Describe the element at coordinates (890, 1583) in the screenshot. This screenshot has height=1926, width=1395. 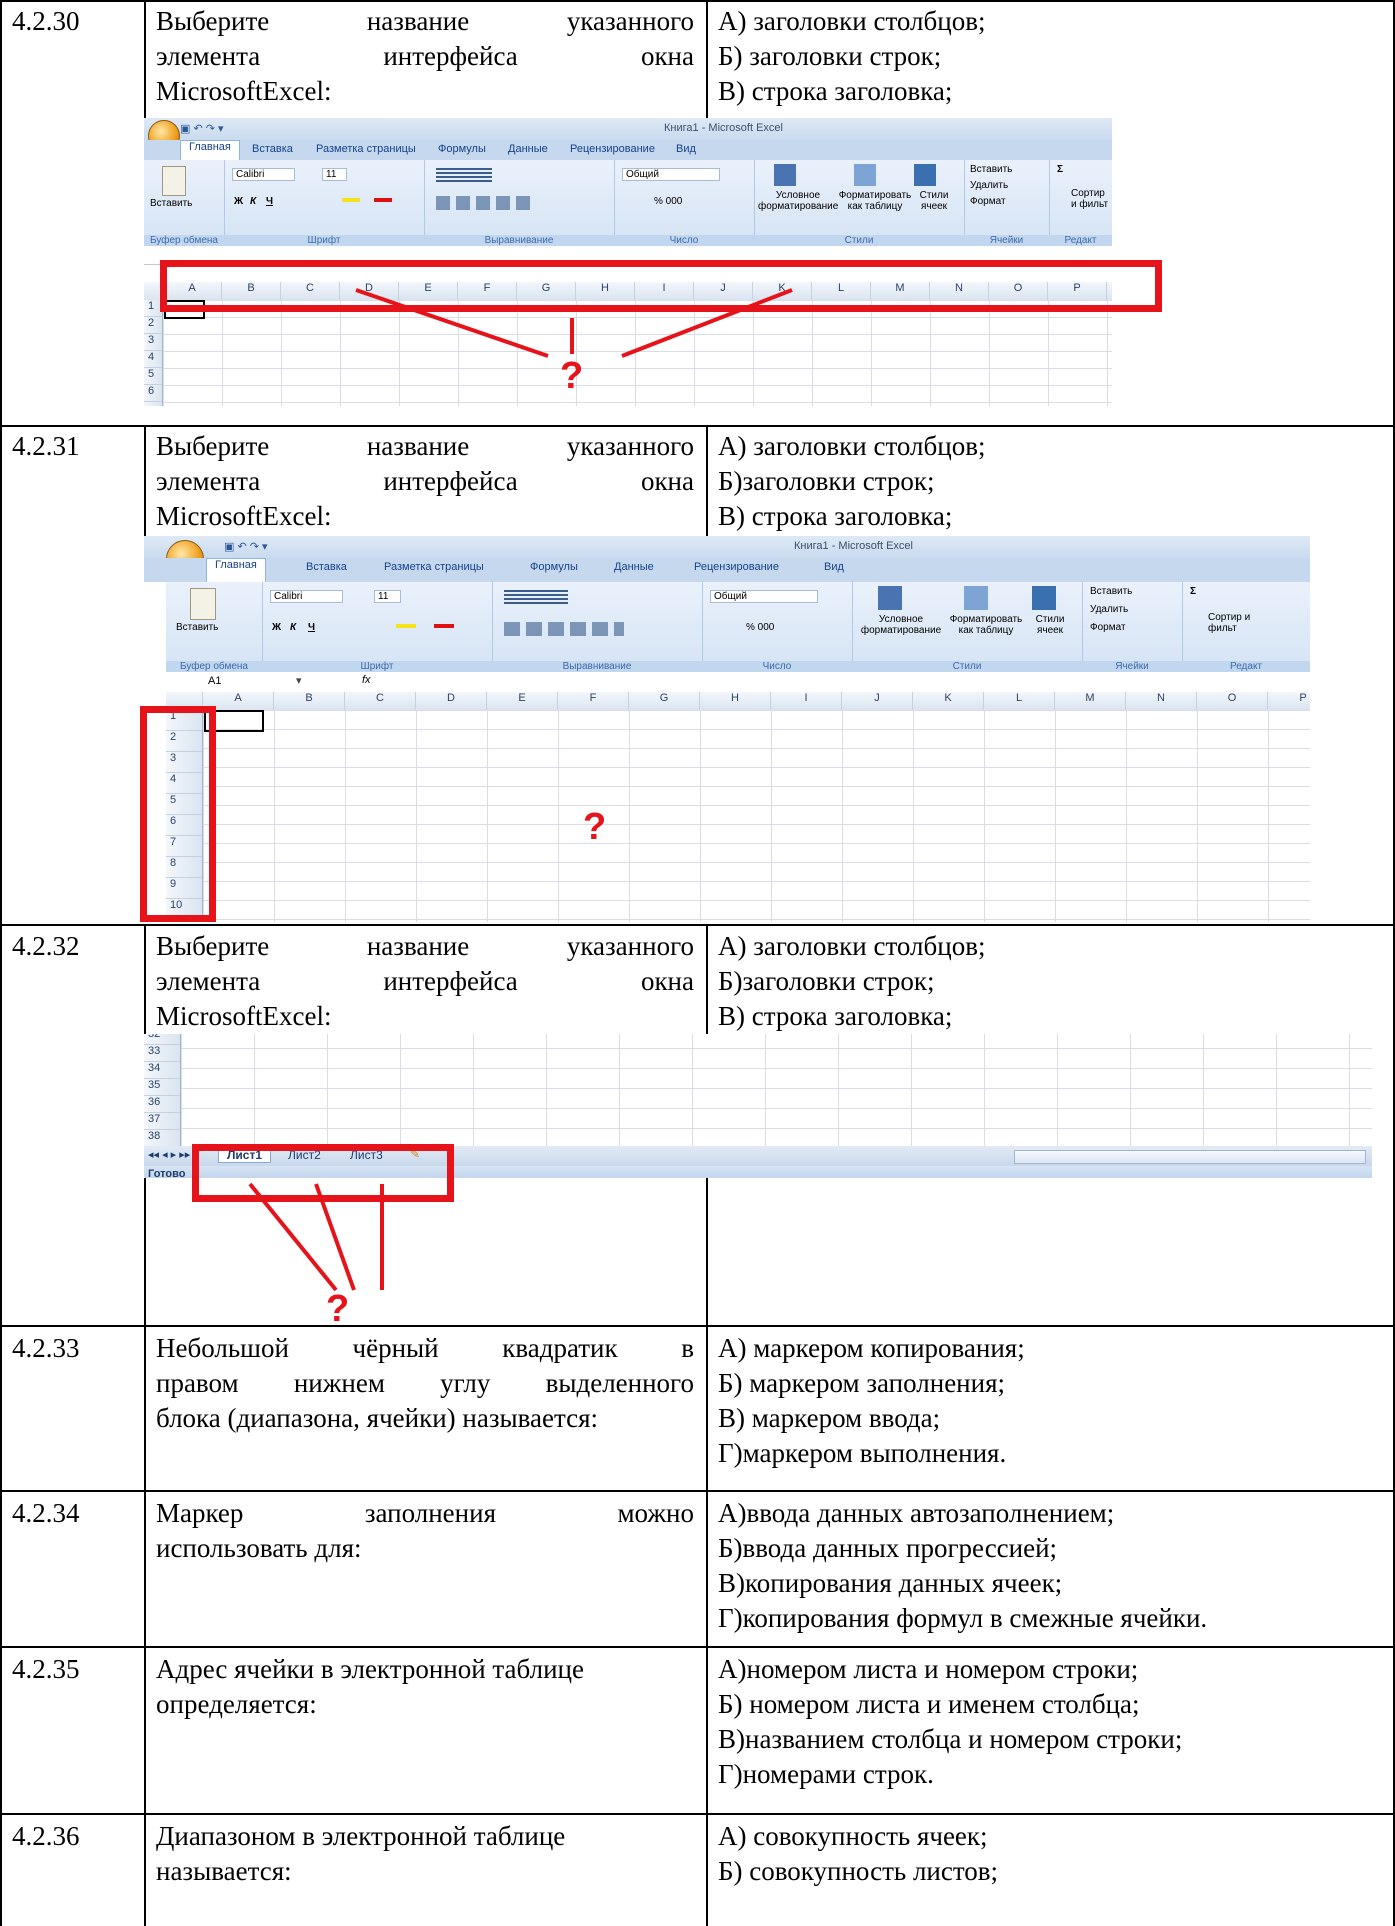
I see `answer-c: В)копирования данных ячеек;` at that location.